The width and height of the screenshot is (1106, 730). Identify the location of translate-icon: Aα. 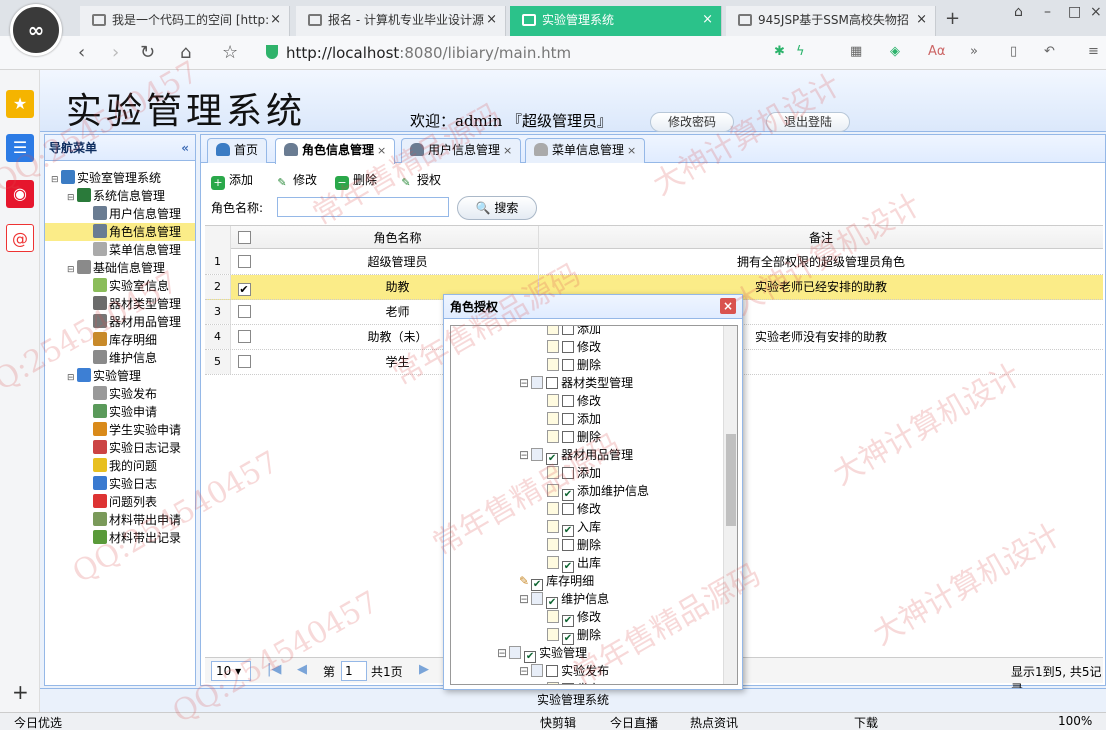
(936, 51).